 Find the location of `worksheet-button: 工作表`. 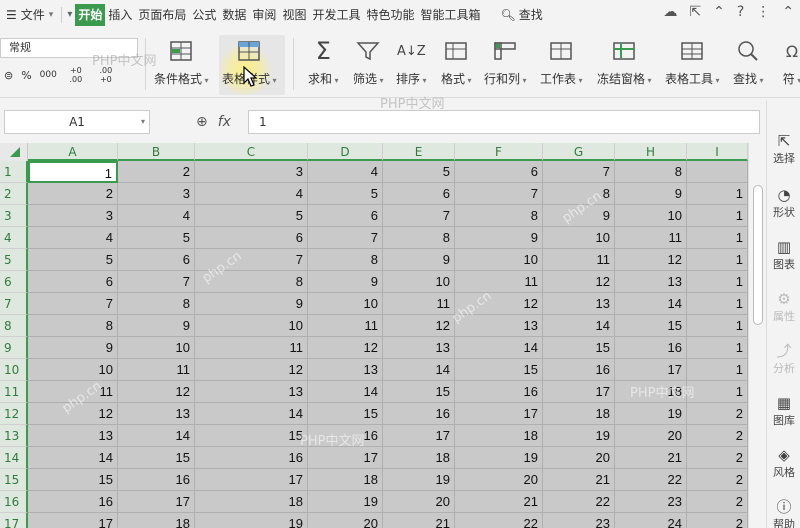

worksheet-button: 工作表 is located at coordinates (561, 67).